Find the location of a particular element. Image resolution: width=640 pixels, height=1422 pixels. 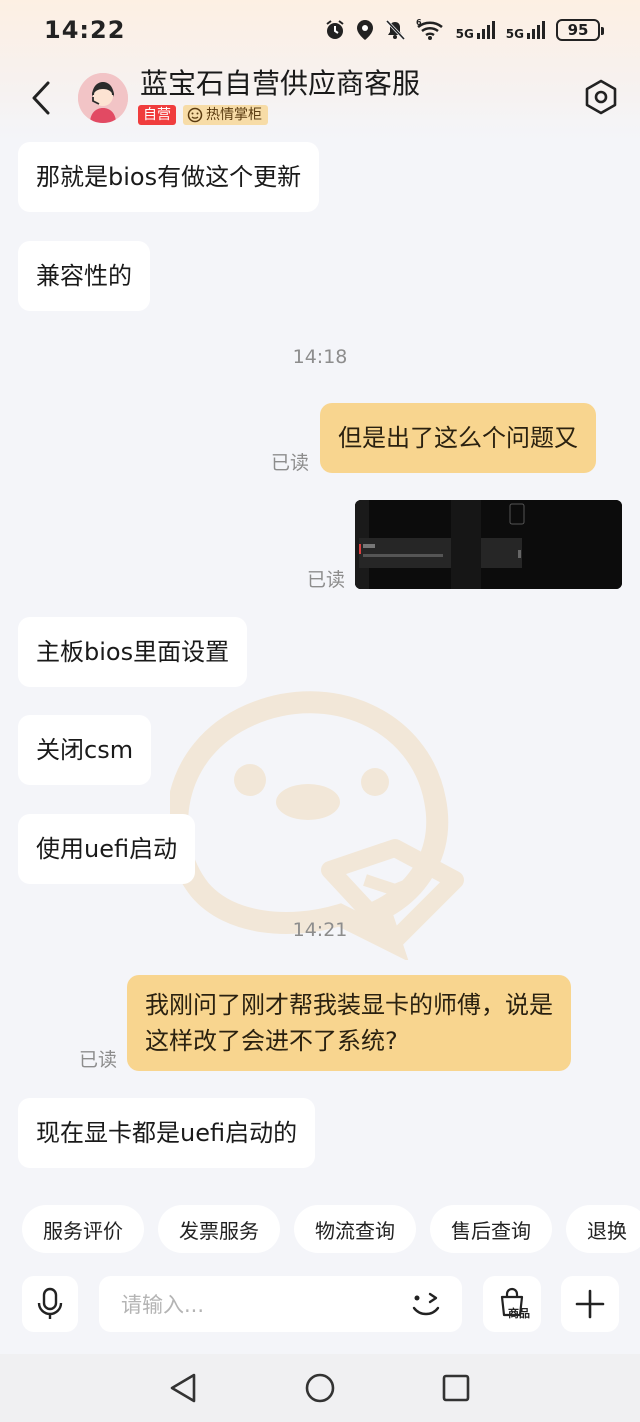

avatar is located at coordinates (103, 98).